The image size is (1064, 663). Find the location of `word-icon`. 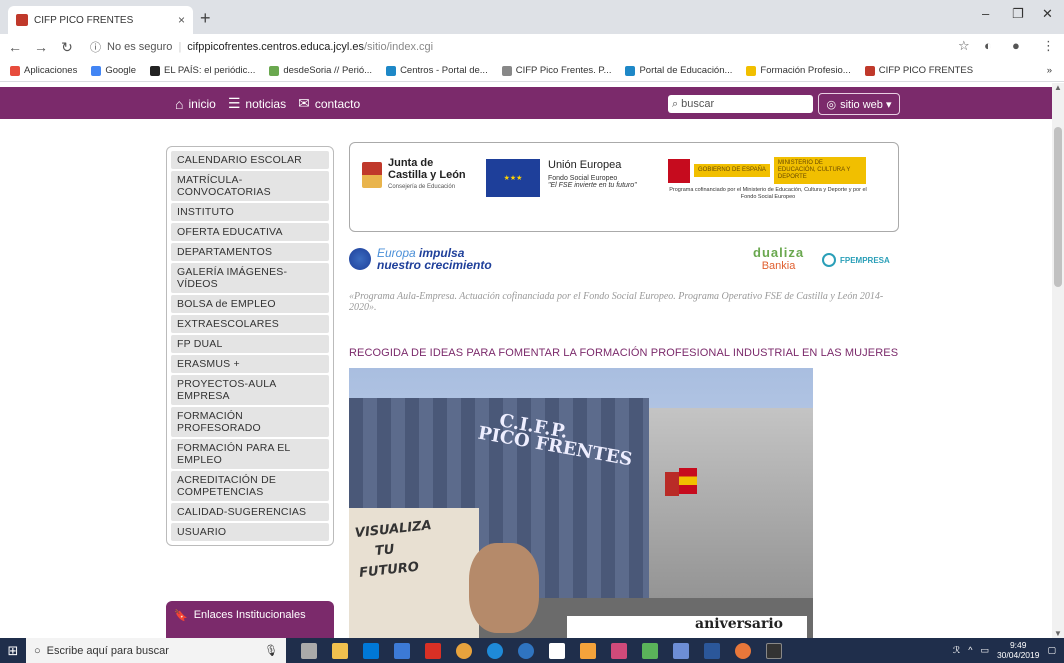

word-icon is located at coordinates (712, 650).